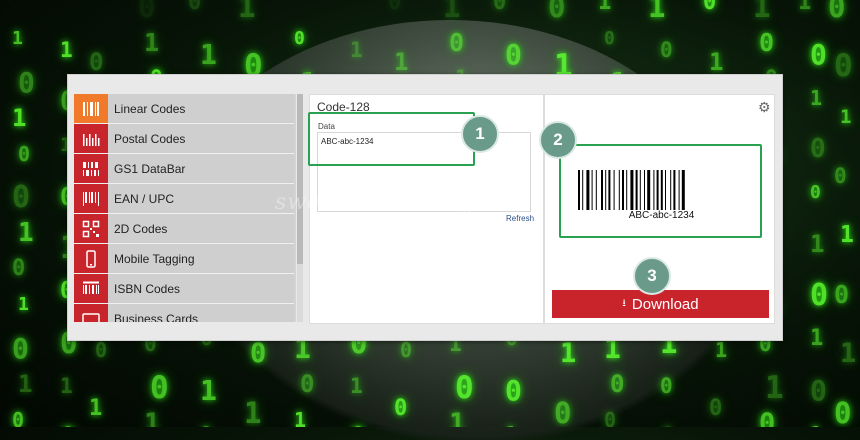 This screenshot has height=440, width=860. What do you see at coordinates (660, 191) in the screenshot?
I see `callout-highlight-barcode` at bounding box center [660, 191].